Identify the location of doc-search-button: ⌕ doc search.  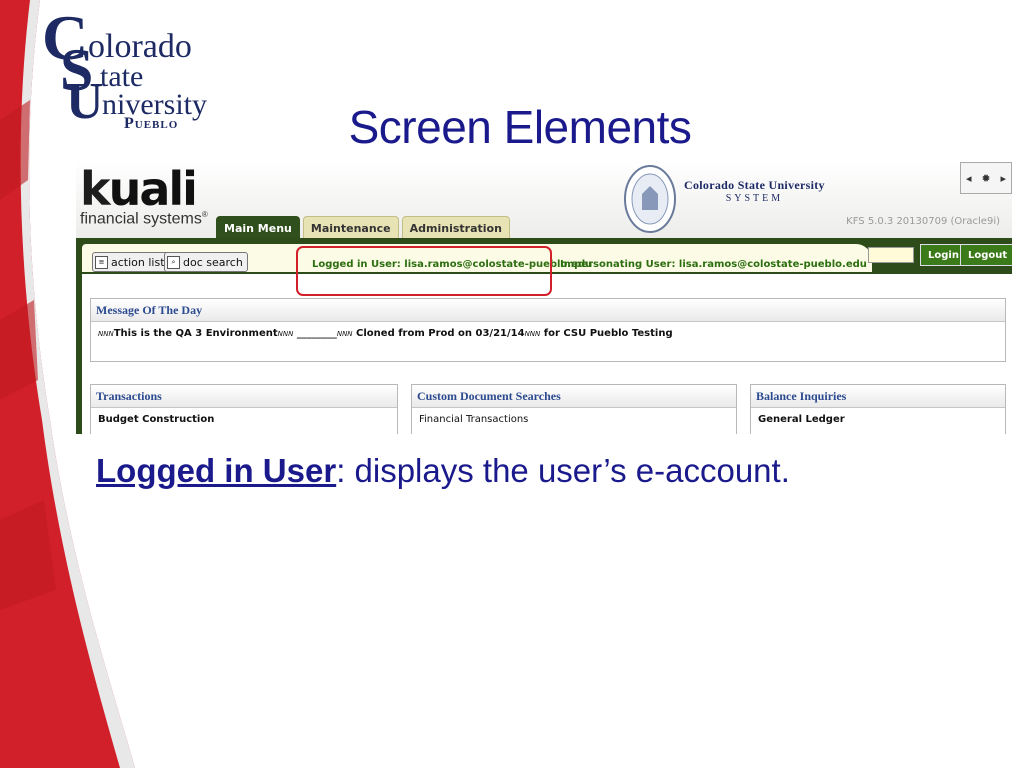
(206, 262).